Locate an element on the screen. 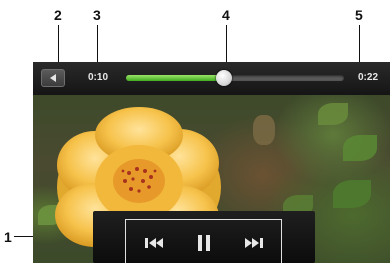 Image resolution: width=390 pixels, height=263 pixels. progress-fill is located at coordinates (175, 78).